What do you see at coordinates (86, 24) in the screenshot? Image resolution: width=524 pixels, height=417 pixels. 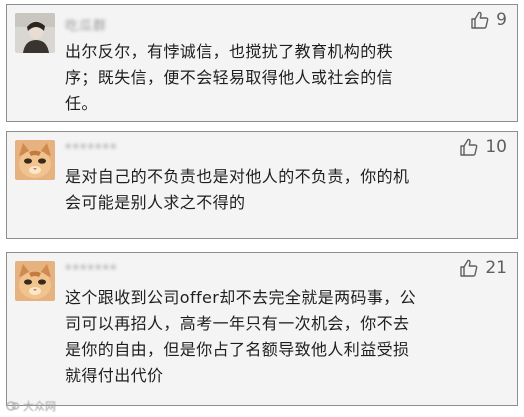 I see `username: 吃瓜群` at bounding box center [86, 24].